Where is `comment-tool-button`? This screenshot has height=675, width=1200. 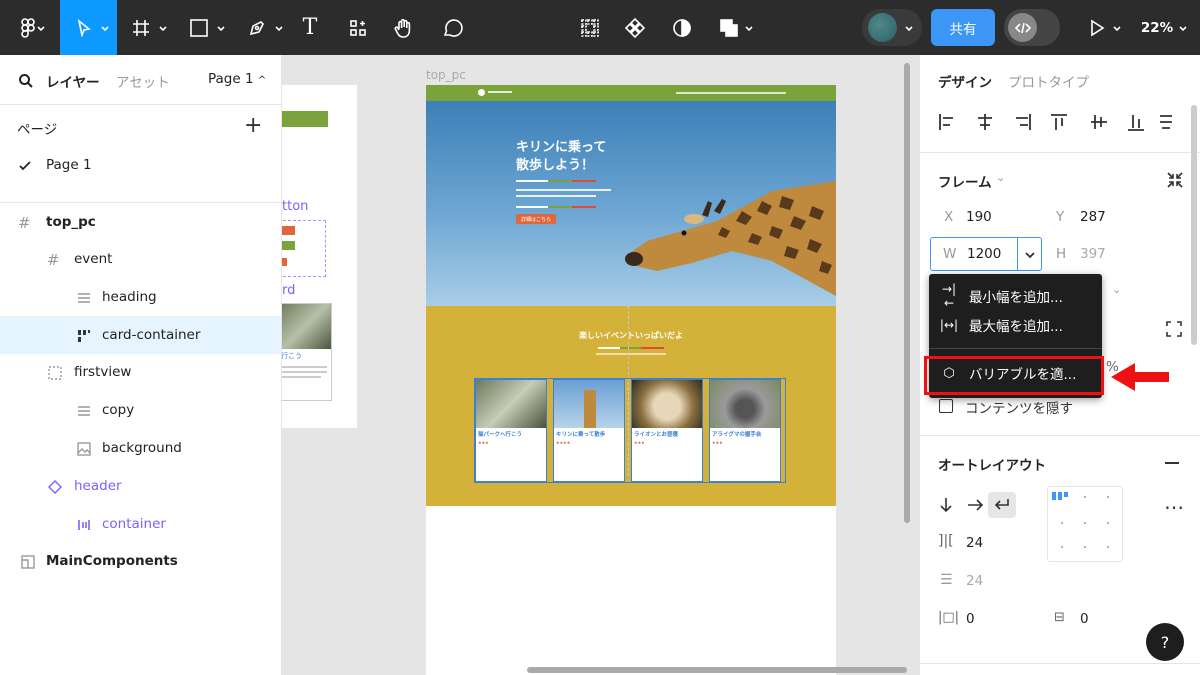
comment-tool-button is located at coordinates (452, 27).